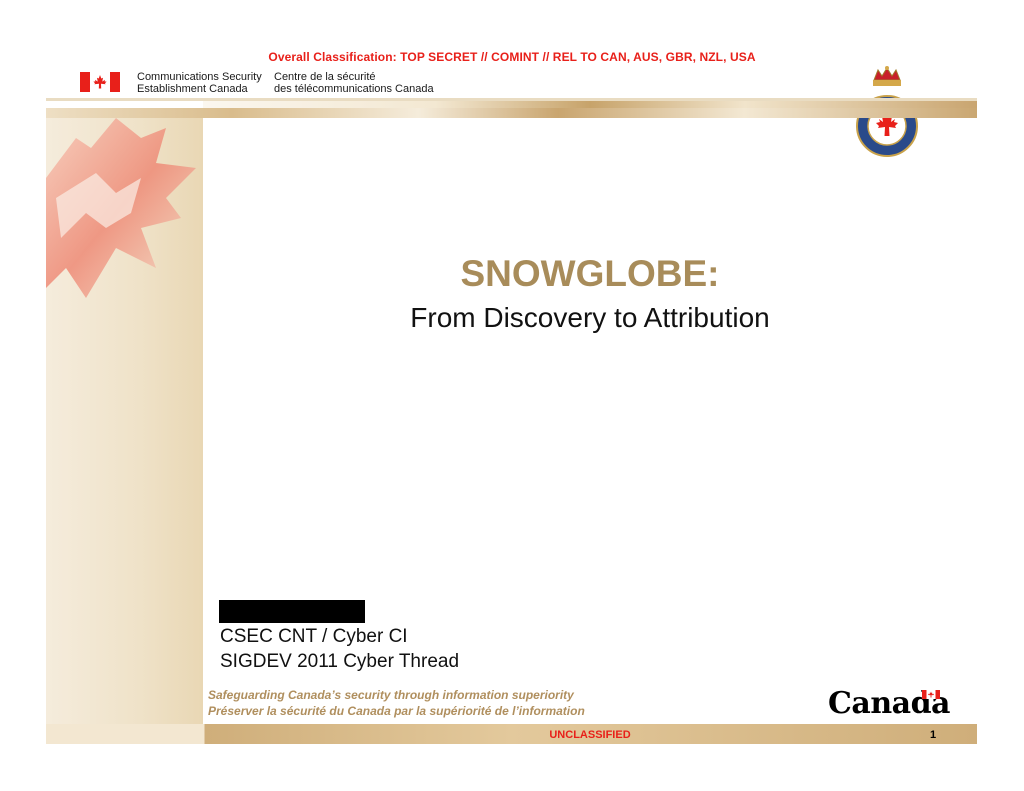  I want to click on slide-title: SNOWGLOBE:, so click(590, 273).